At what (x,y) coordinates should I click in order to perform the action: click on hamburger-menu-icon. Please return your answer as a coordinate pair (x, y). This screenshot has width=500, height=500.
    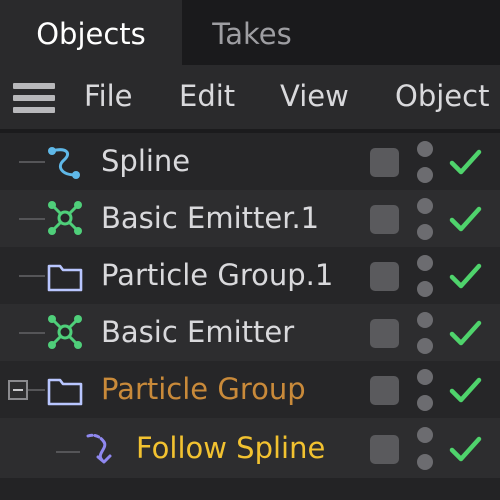
    Looking at the image, I should click on (34, 98).